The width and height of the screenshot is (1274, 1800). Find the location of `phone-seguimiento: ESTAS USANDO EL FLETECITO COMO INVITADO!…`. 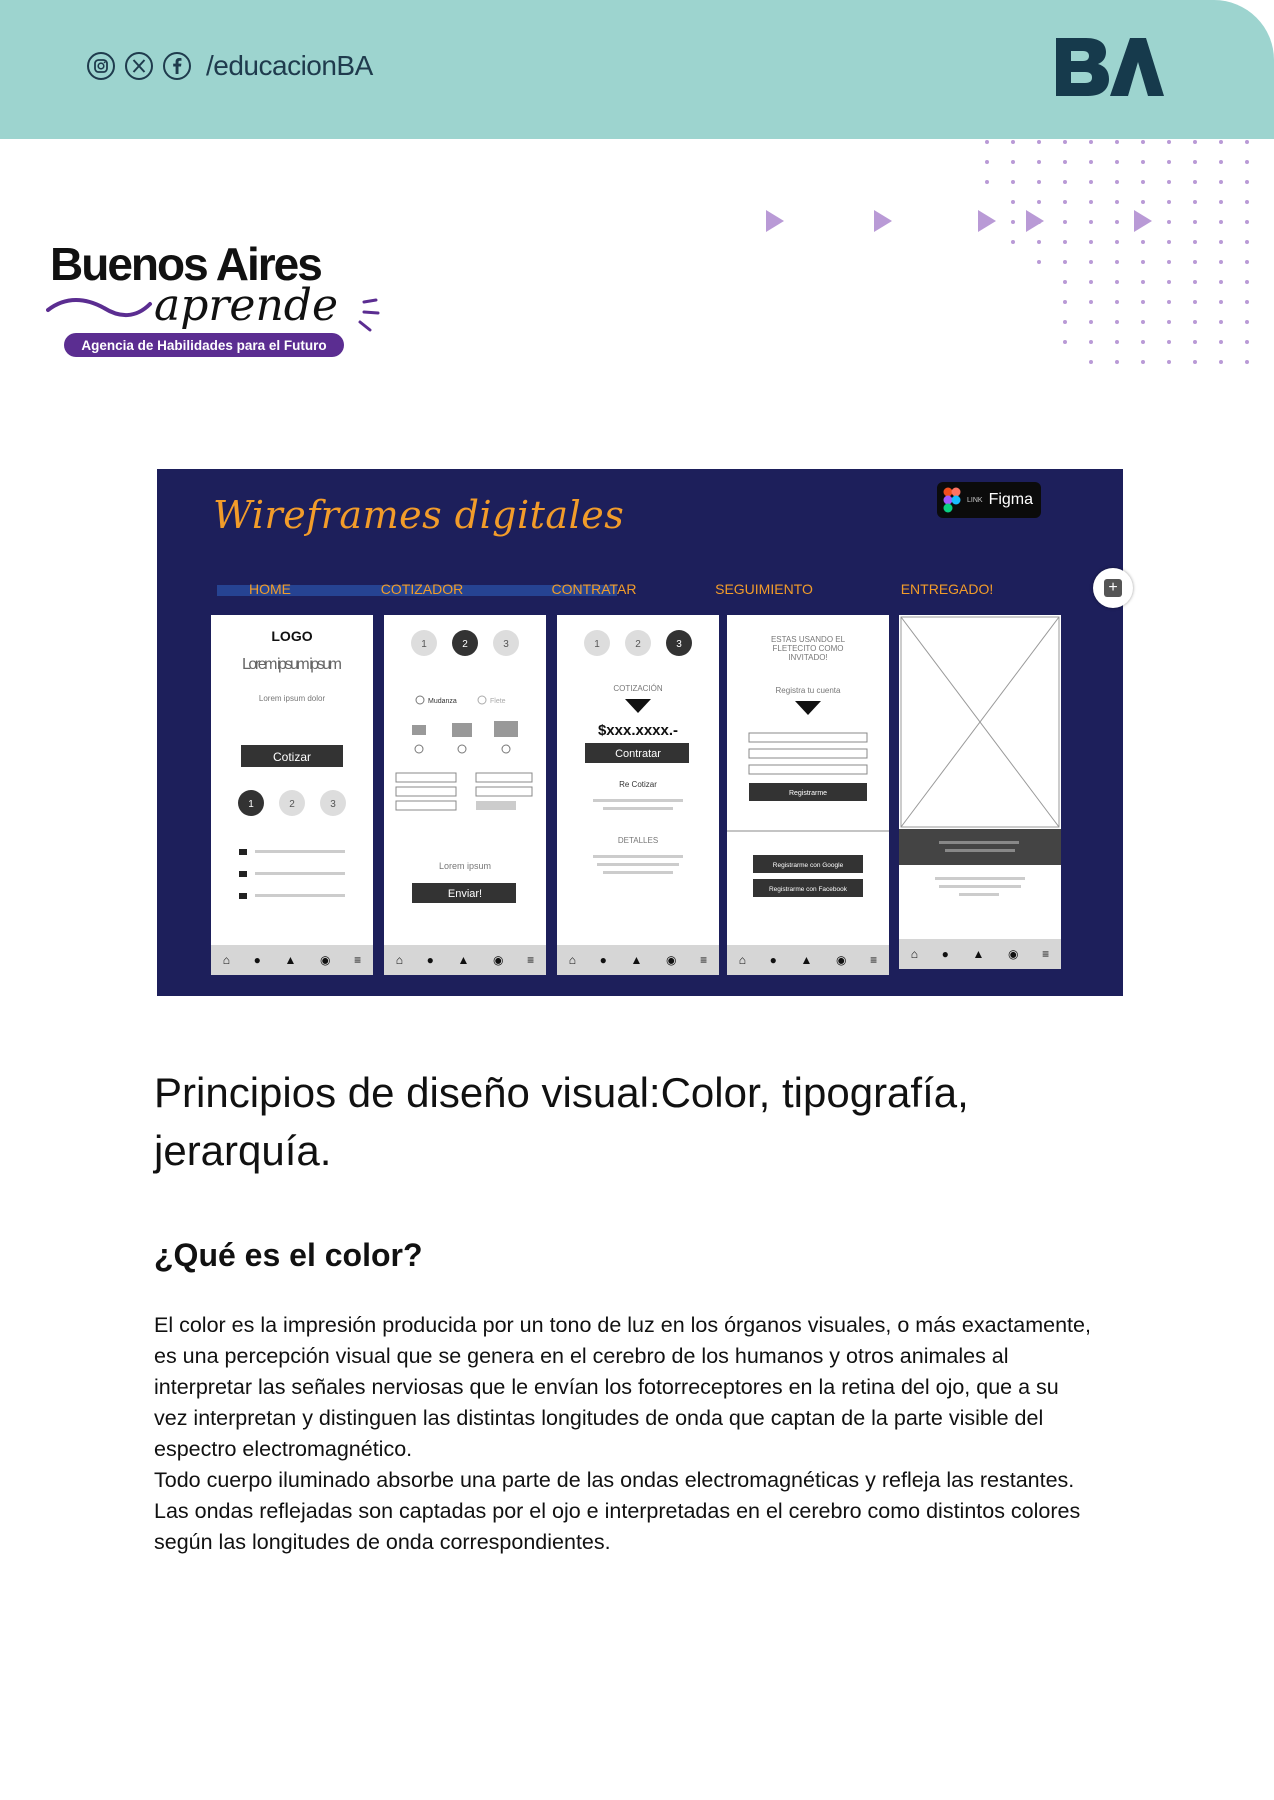

phone-seguimiento: ESTAS USANDO EL FLETECITO COMO INVITADO!… is located at coordinates (808, 795).